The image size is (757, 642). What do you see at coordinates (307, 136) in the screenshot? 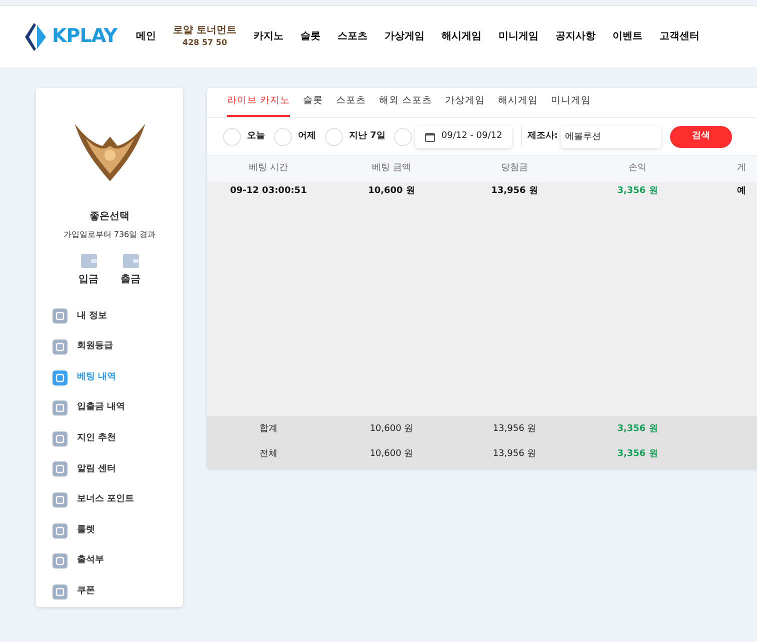
I see `radio-label: 어제` at bounding box center [307, 136].